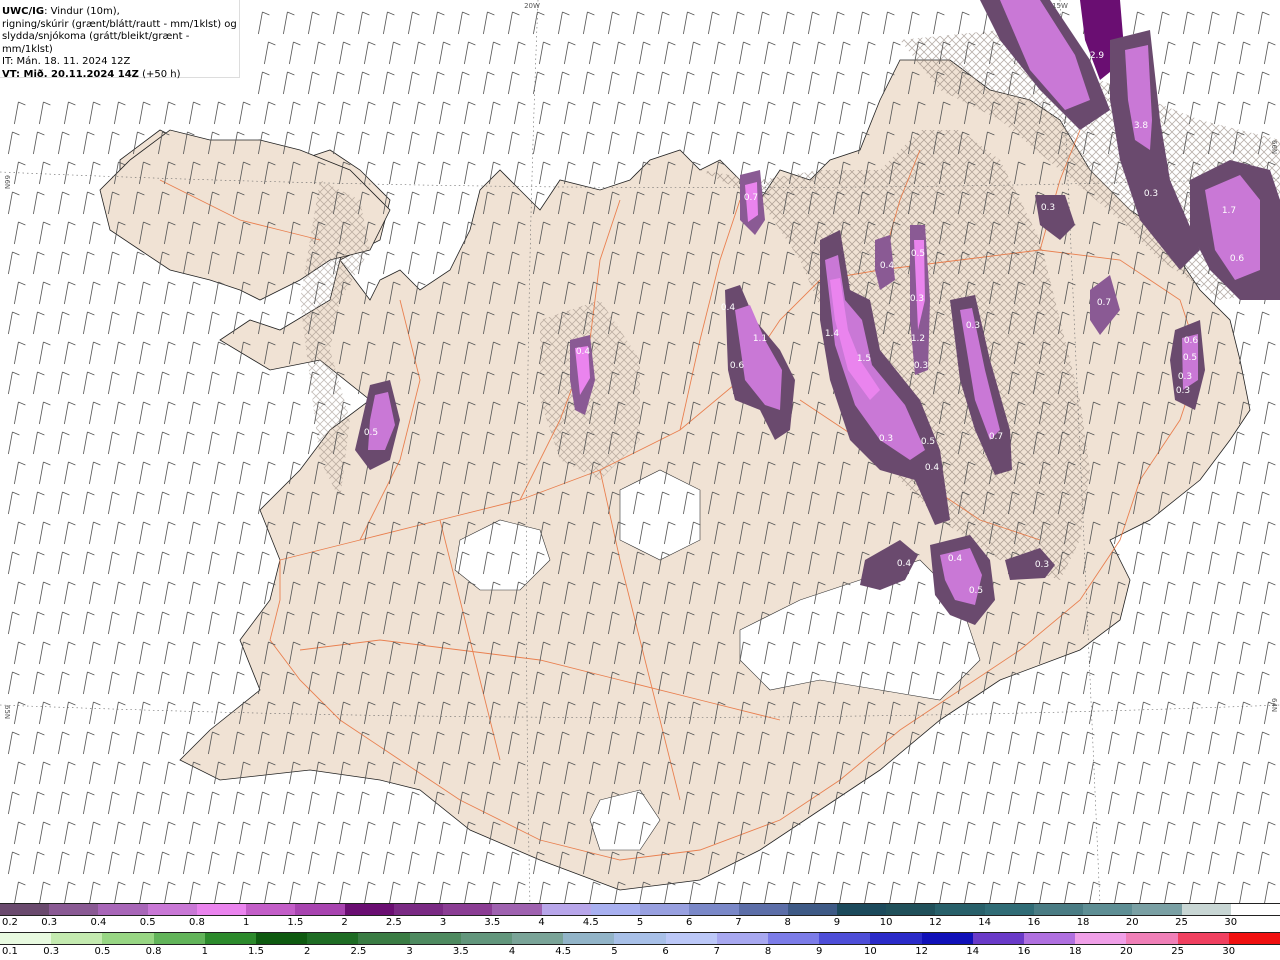  What do you see at coordinates (256, 951) in the screenshot?
I see `rain-legend-label: 1.5` at bounding box center [256, 951].